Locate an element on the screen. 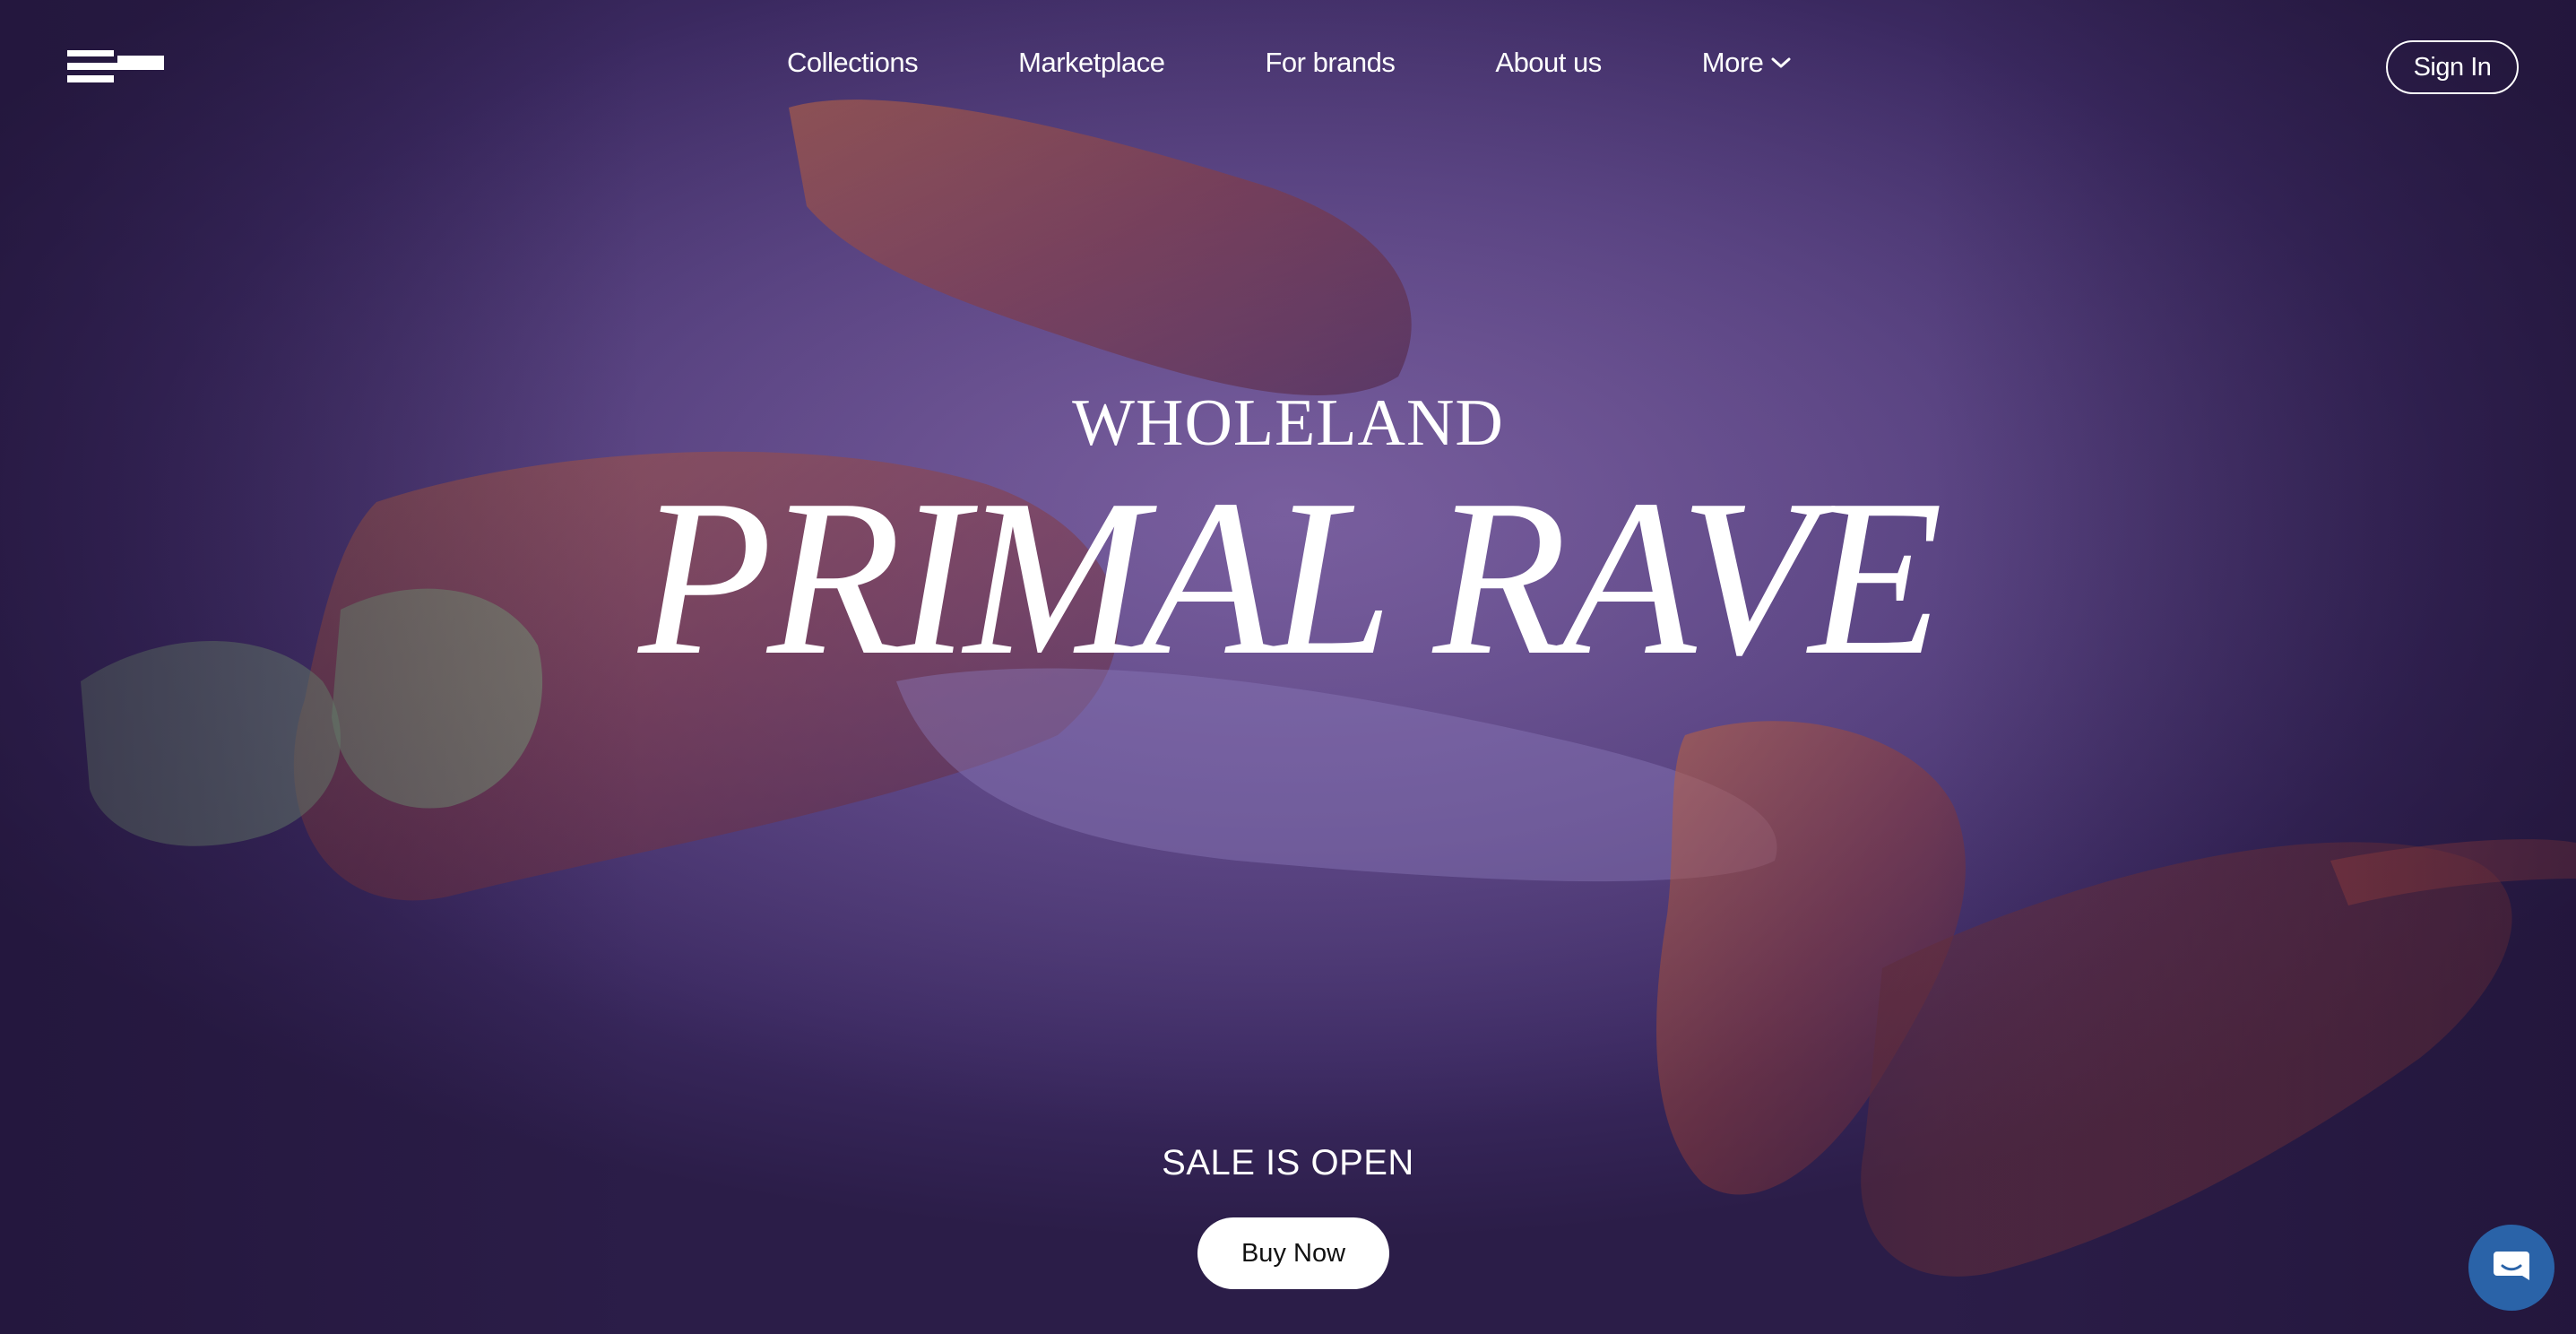 The width and height of the screenshot is (2576, 1334). chevron-down-icon is located at coordinates (1781, 62).